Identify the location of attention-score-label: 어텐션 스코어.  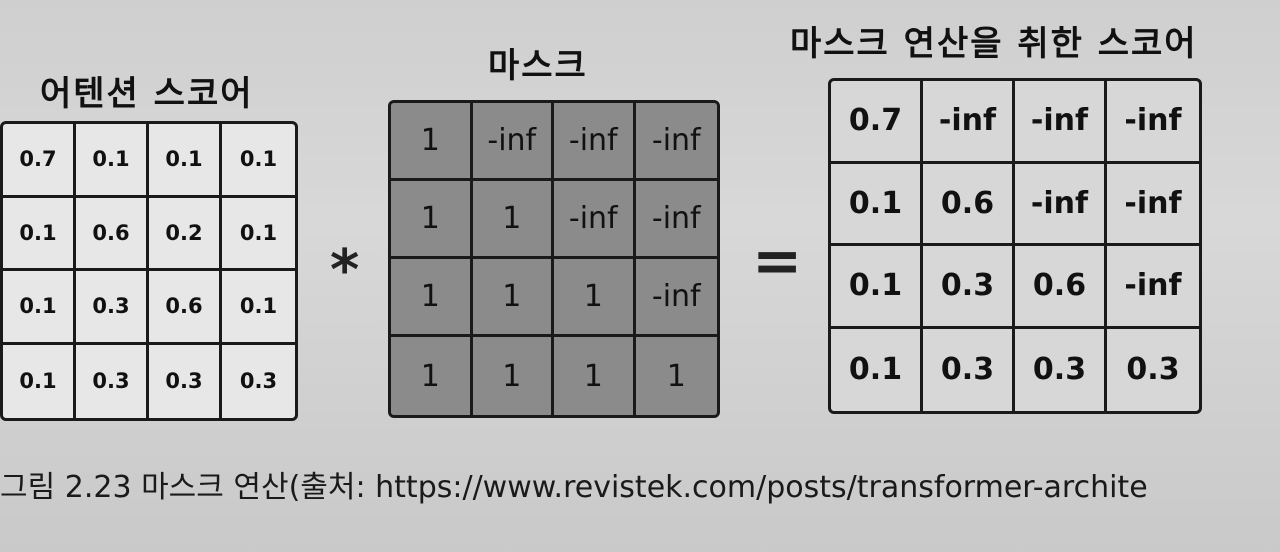
(147, 94).